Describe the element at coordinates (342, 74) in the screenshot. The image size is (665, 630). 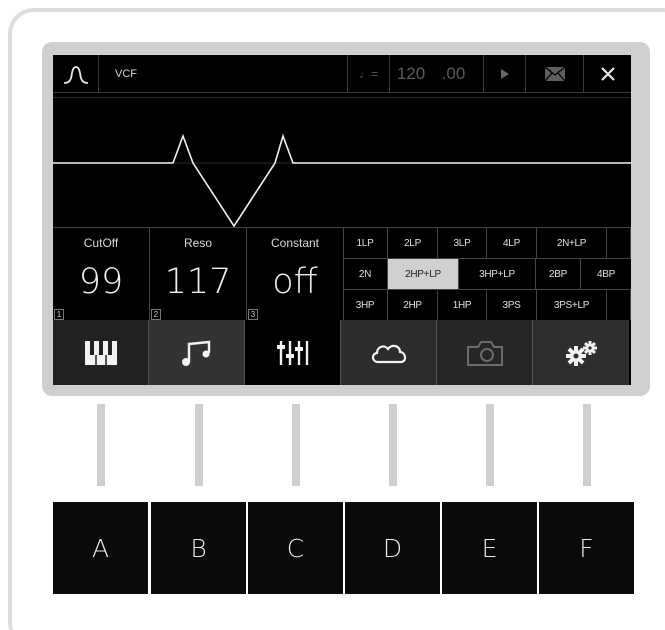
I see `header-bar: VCF ♩= 120 .00` at that location.